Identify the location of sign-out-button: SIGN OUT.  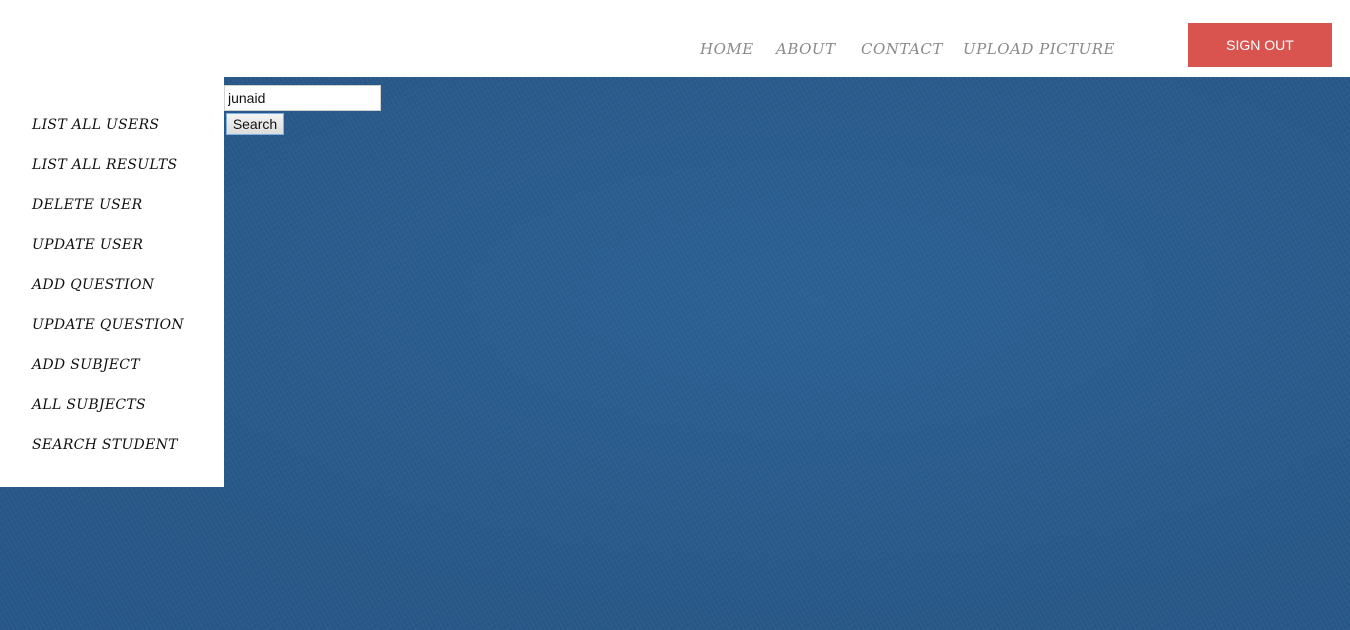
(1260, 45).